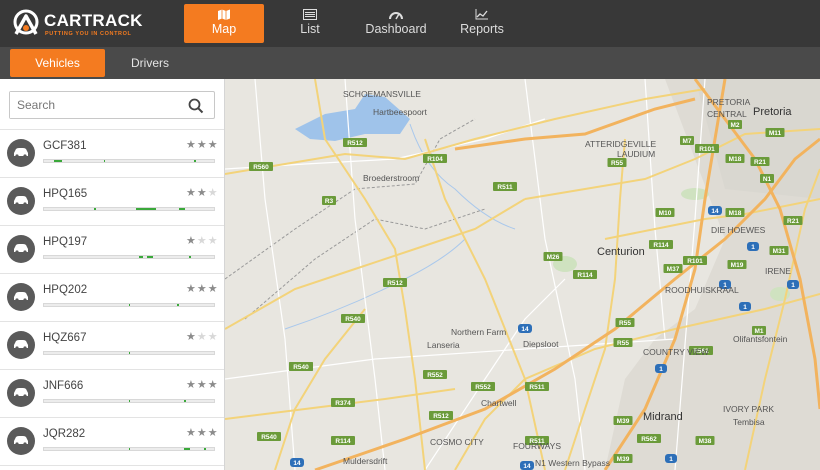  Describe the element at coordinates (93, 20) in the screenshot. I see `brand-name: CARTRACK` at that location.